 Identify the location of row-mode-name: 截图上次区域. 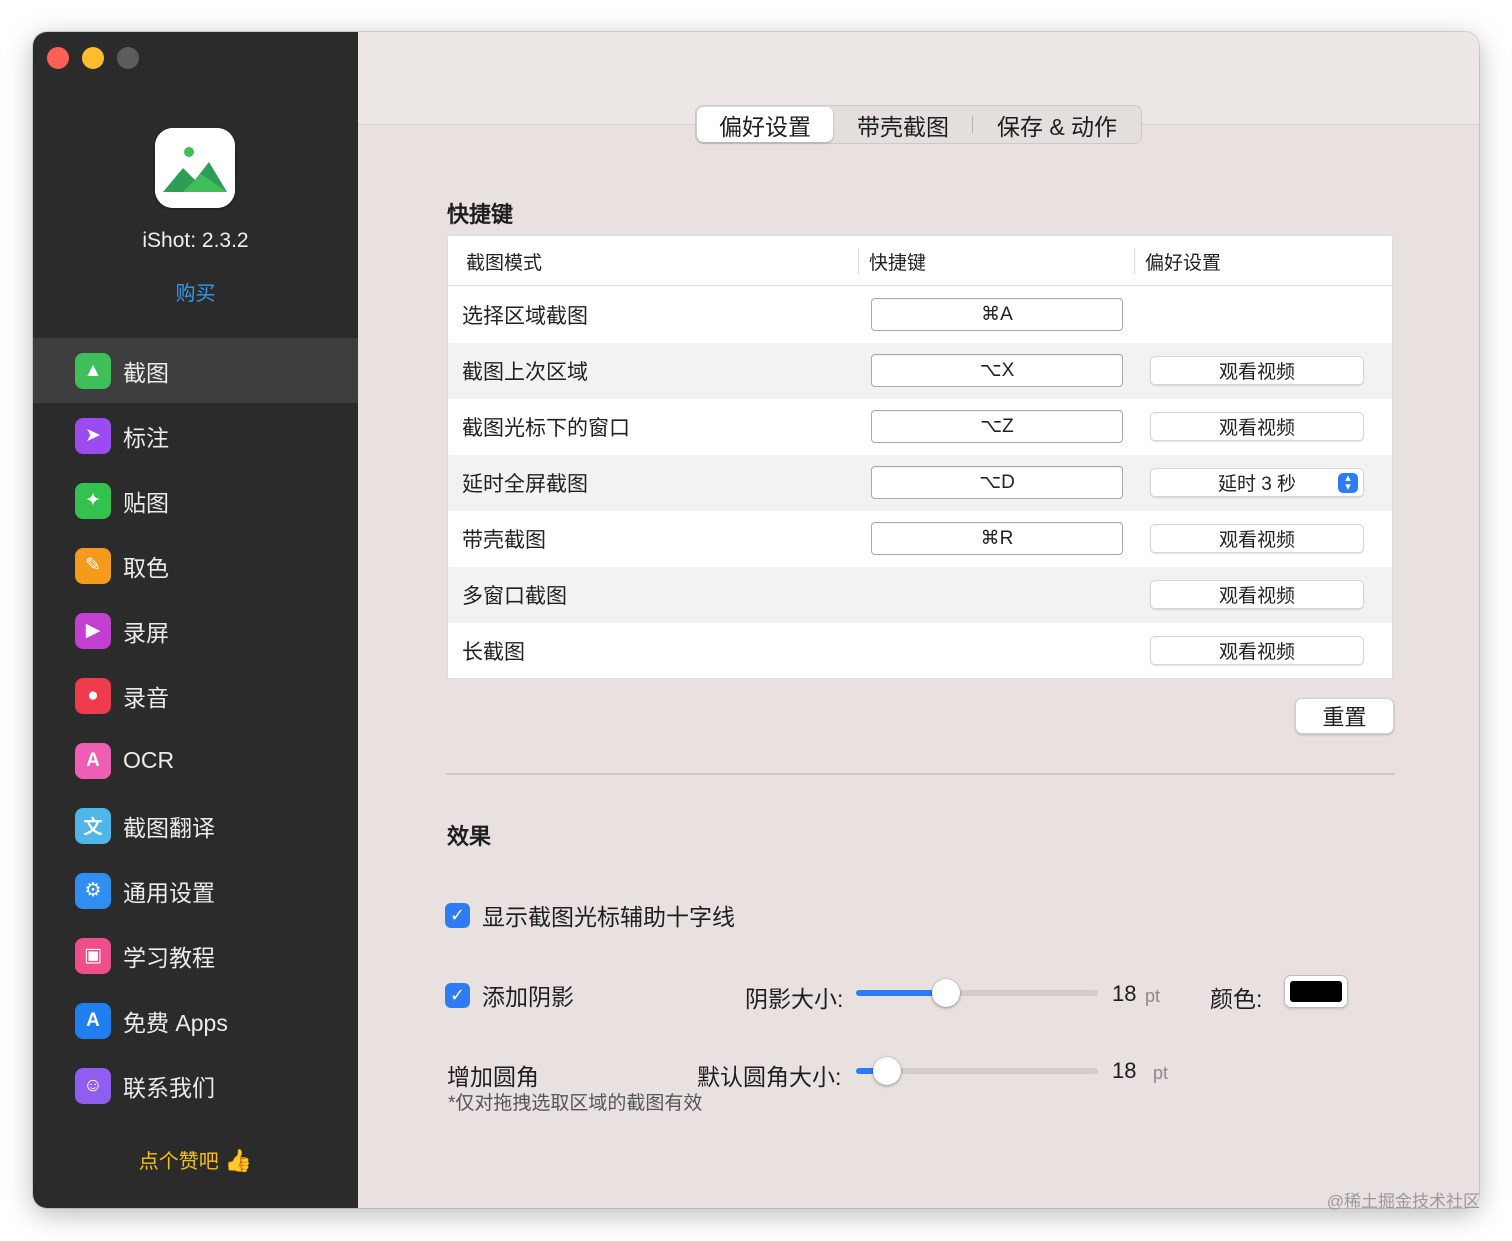
(525, 372).